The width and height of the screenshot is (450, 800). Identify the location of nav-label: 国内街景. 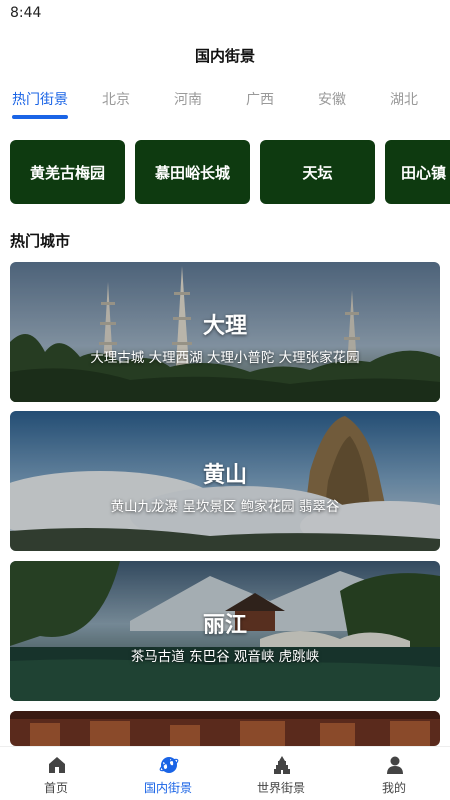
(167, 788).